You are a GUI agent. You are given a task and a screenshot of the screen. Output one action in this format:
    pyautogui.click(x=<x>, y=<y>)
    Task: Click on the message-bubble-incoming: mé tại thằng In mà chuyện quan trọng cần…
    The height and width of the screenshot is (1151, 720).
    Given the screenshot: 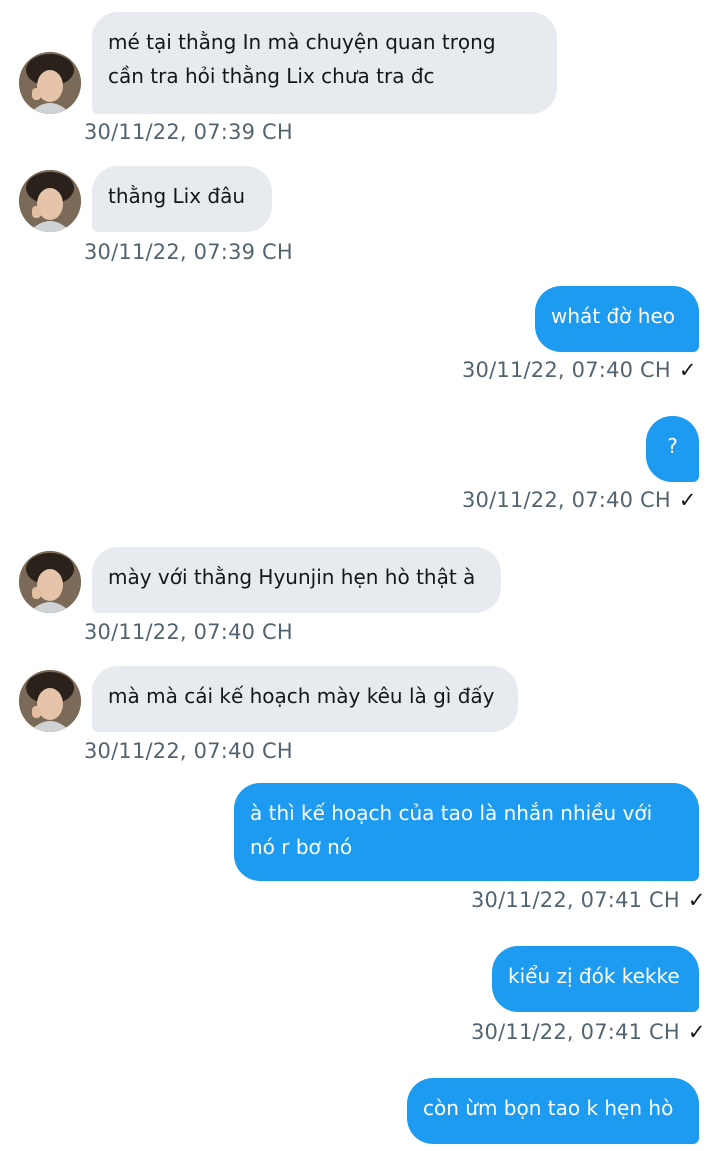 What is the action you would take?
    pyautogui.click(x=324, y=63)
    